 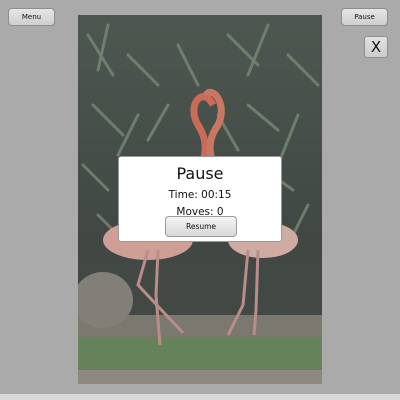 I want to click on close-button: X, so click(x=376, y=47).